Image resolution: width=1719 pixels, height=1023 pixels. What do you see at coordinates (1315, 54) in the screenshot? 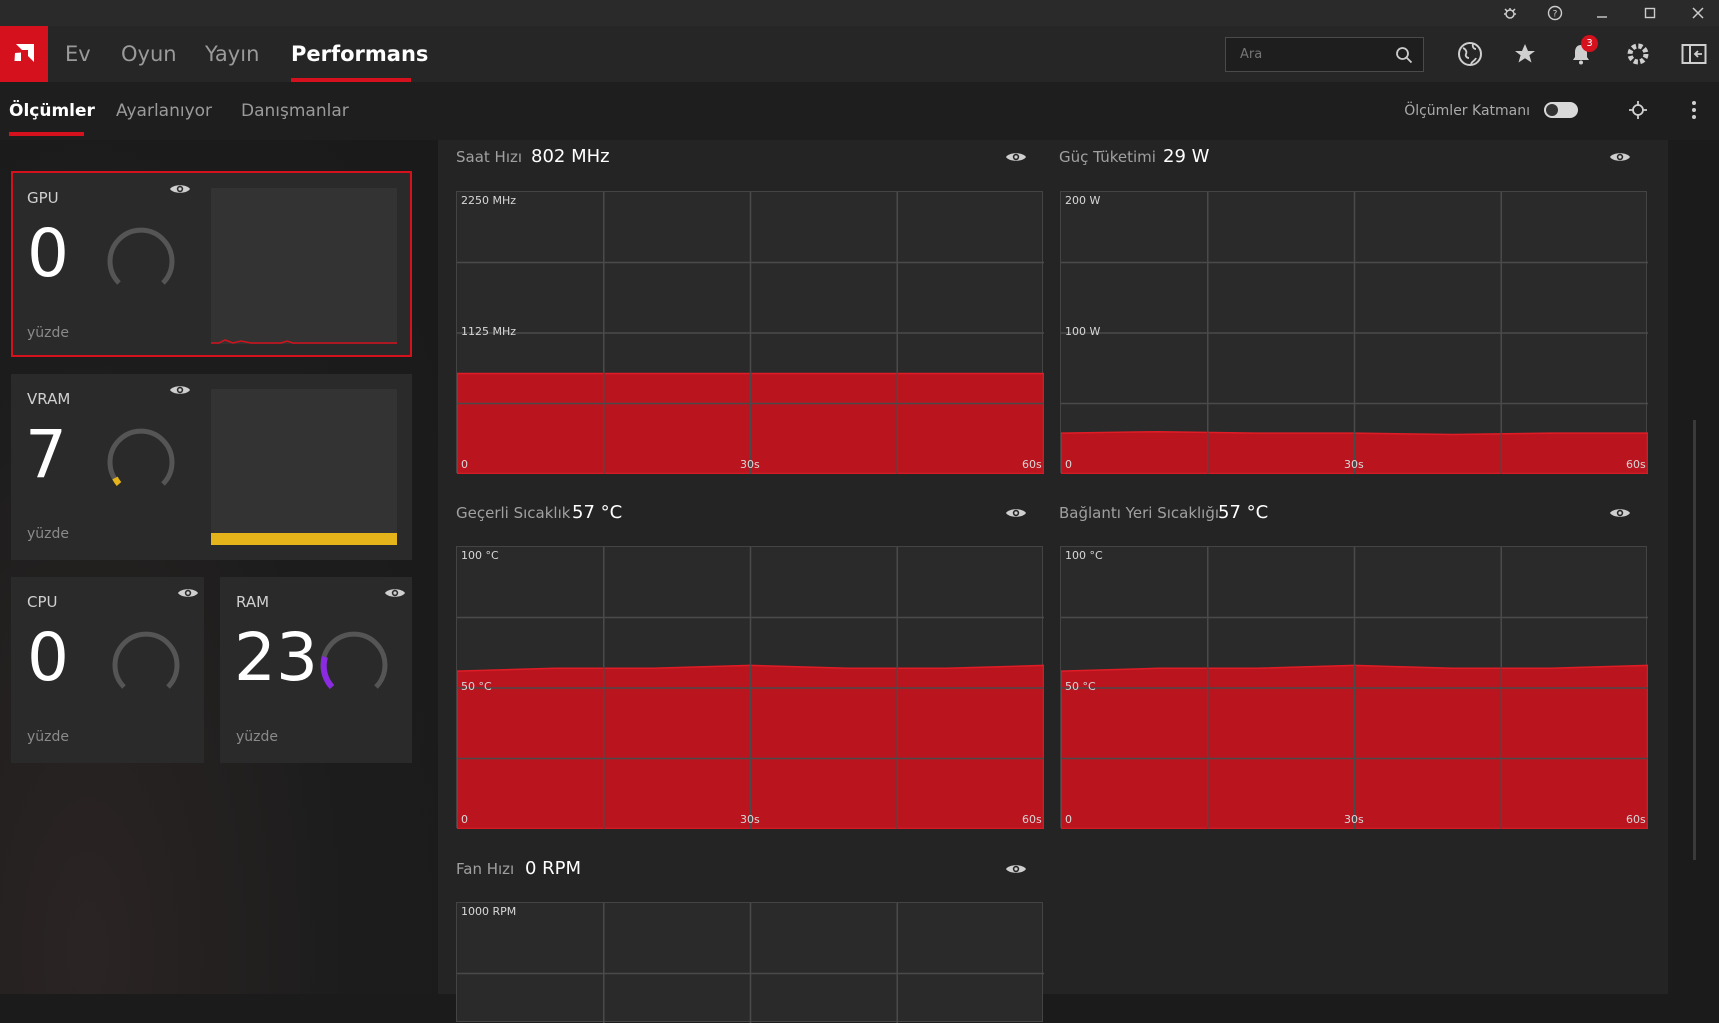
I see `search-input` at bounding box center [1315, 54].